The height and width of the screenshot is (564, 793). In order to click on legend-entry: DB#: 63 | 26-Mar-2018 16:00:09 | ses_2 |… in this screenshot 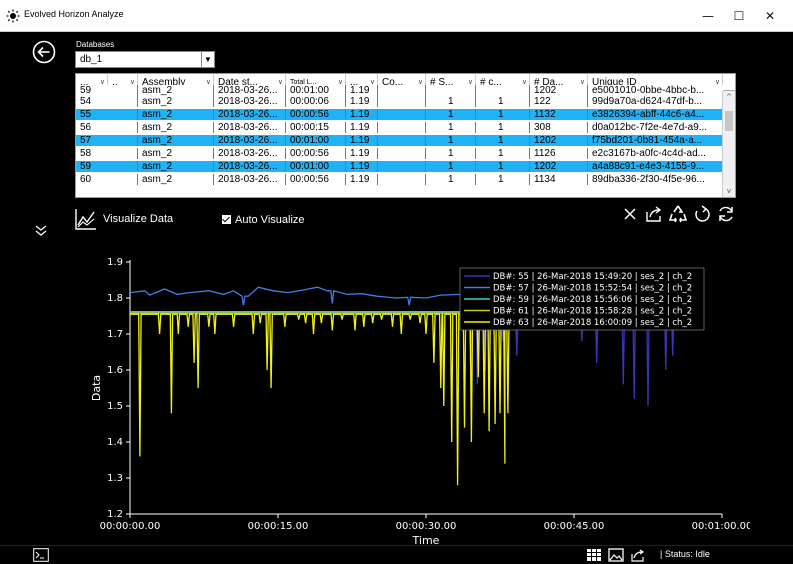, I will do `click(592, 323)`.